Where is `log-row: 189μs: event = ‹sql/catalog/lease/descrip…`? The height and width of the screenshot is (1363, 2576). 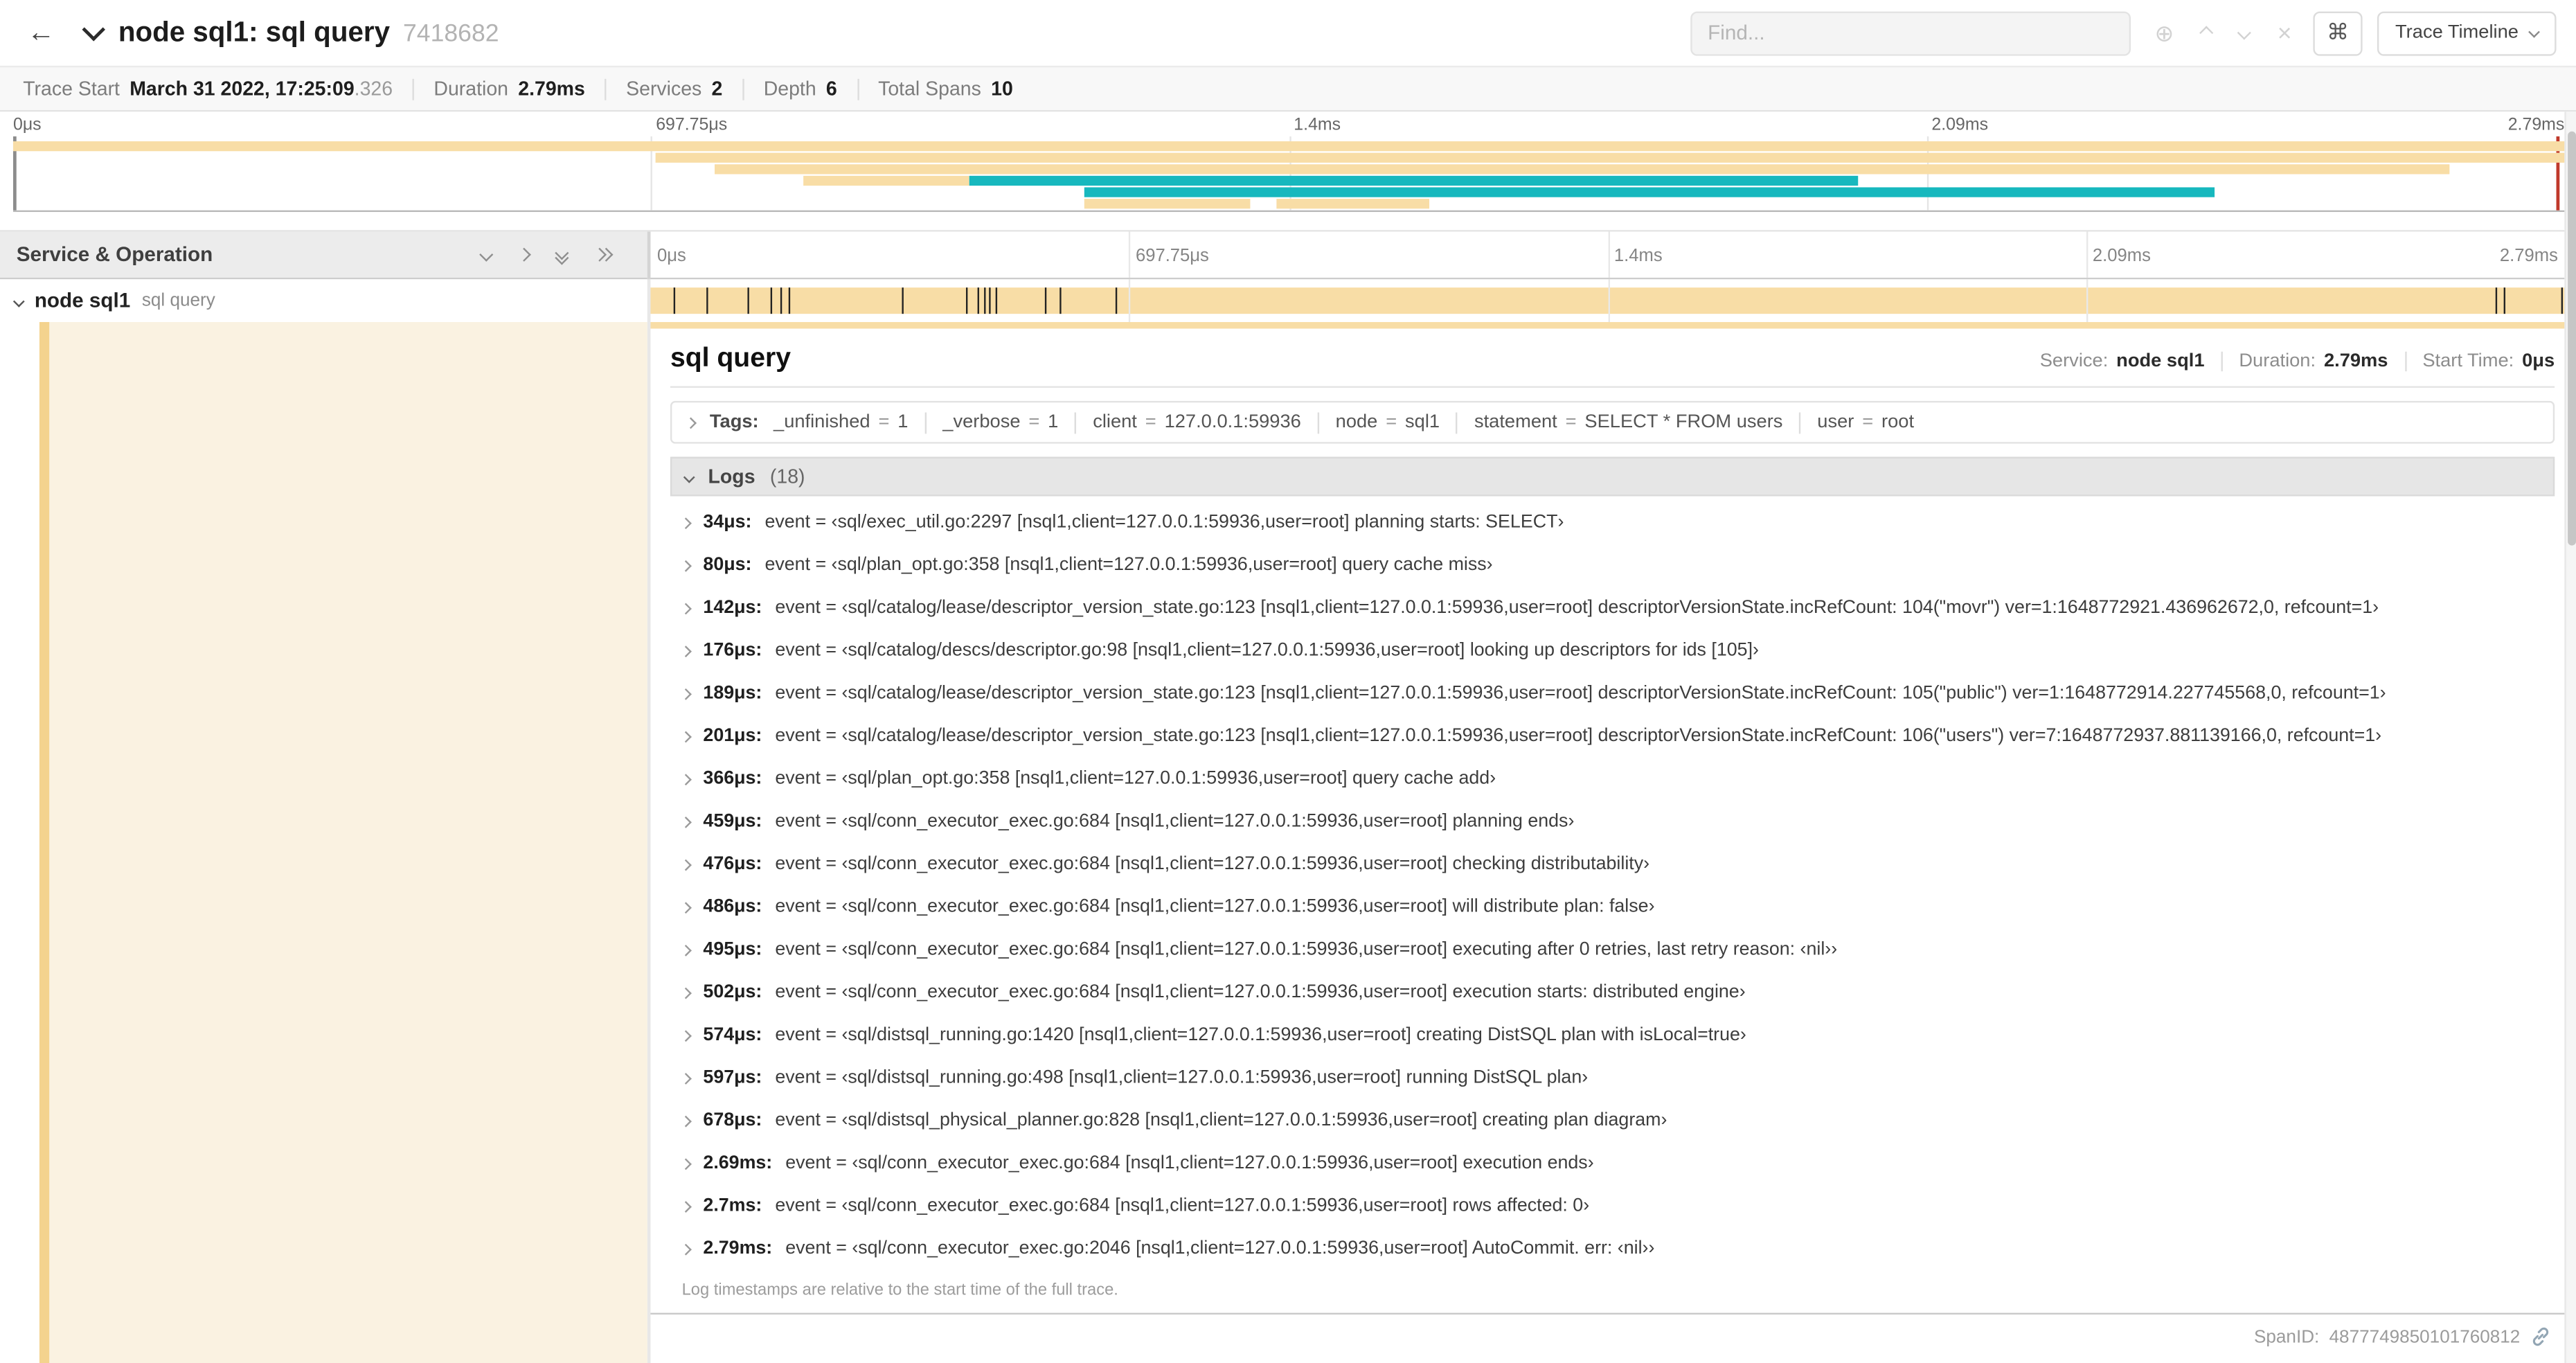 log-row: 189μs: event = ‹sql/catalog/lease/descrip… is located at coordinates (1612, 693).